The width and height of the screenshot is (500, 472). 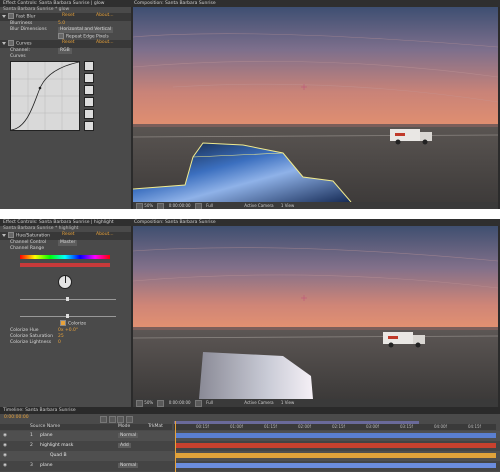 What do you see at coordinates (124, 445) in the screenshot?
I see `layer-mode-select: Add` at bounding box center [124, 445].